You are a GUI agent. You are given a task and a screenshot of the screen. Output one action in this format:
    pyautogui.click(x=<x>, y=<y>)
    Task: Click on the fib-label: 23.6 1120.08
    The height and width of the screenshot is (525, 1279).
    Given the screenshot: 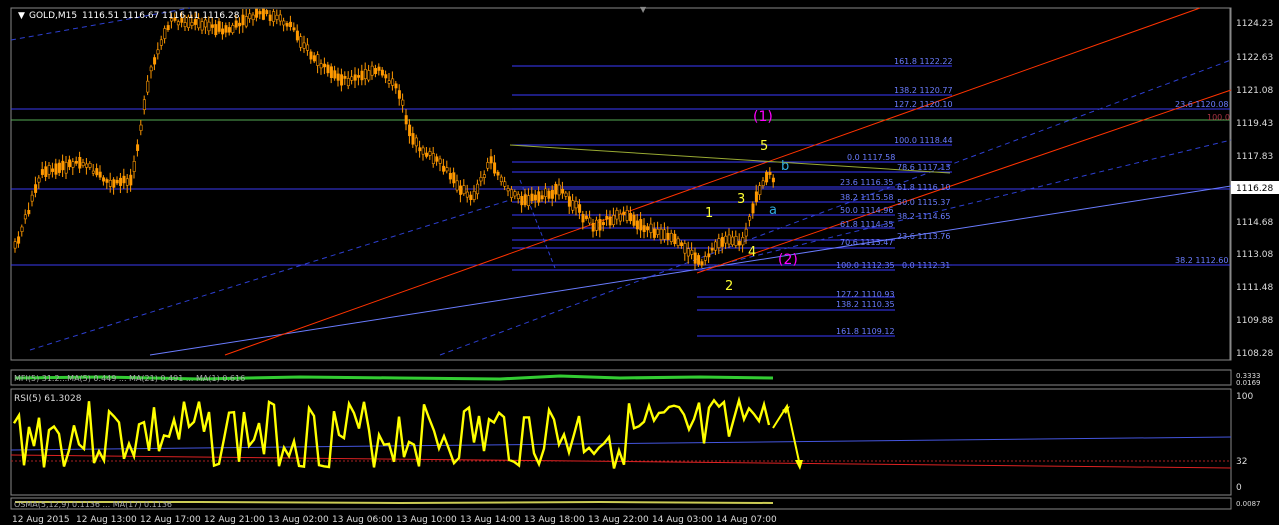 What is the action you would take?
    pyautogui.click(x=1201, y=104)
    